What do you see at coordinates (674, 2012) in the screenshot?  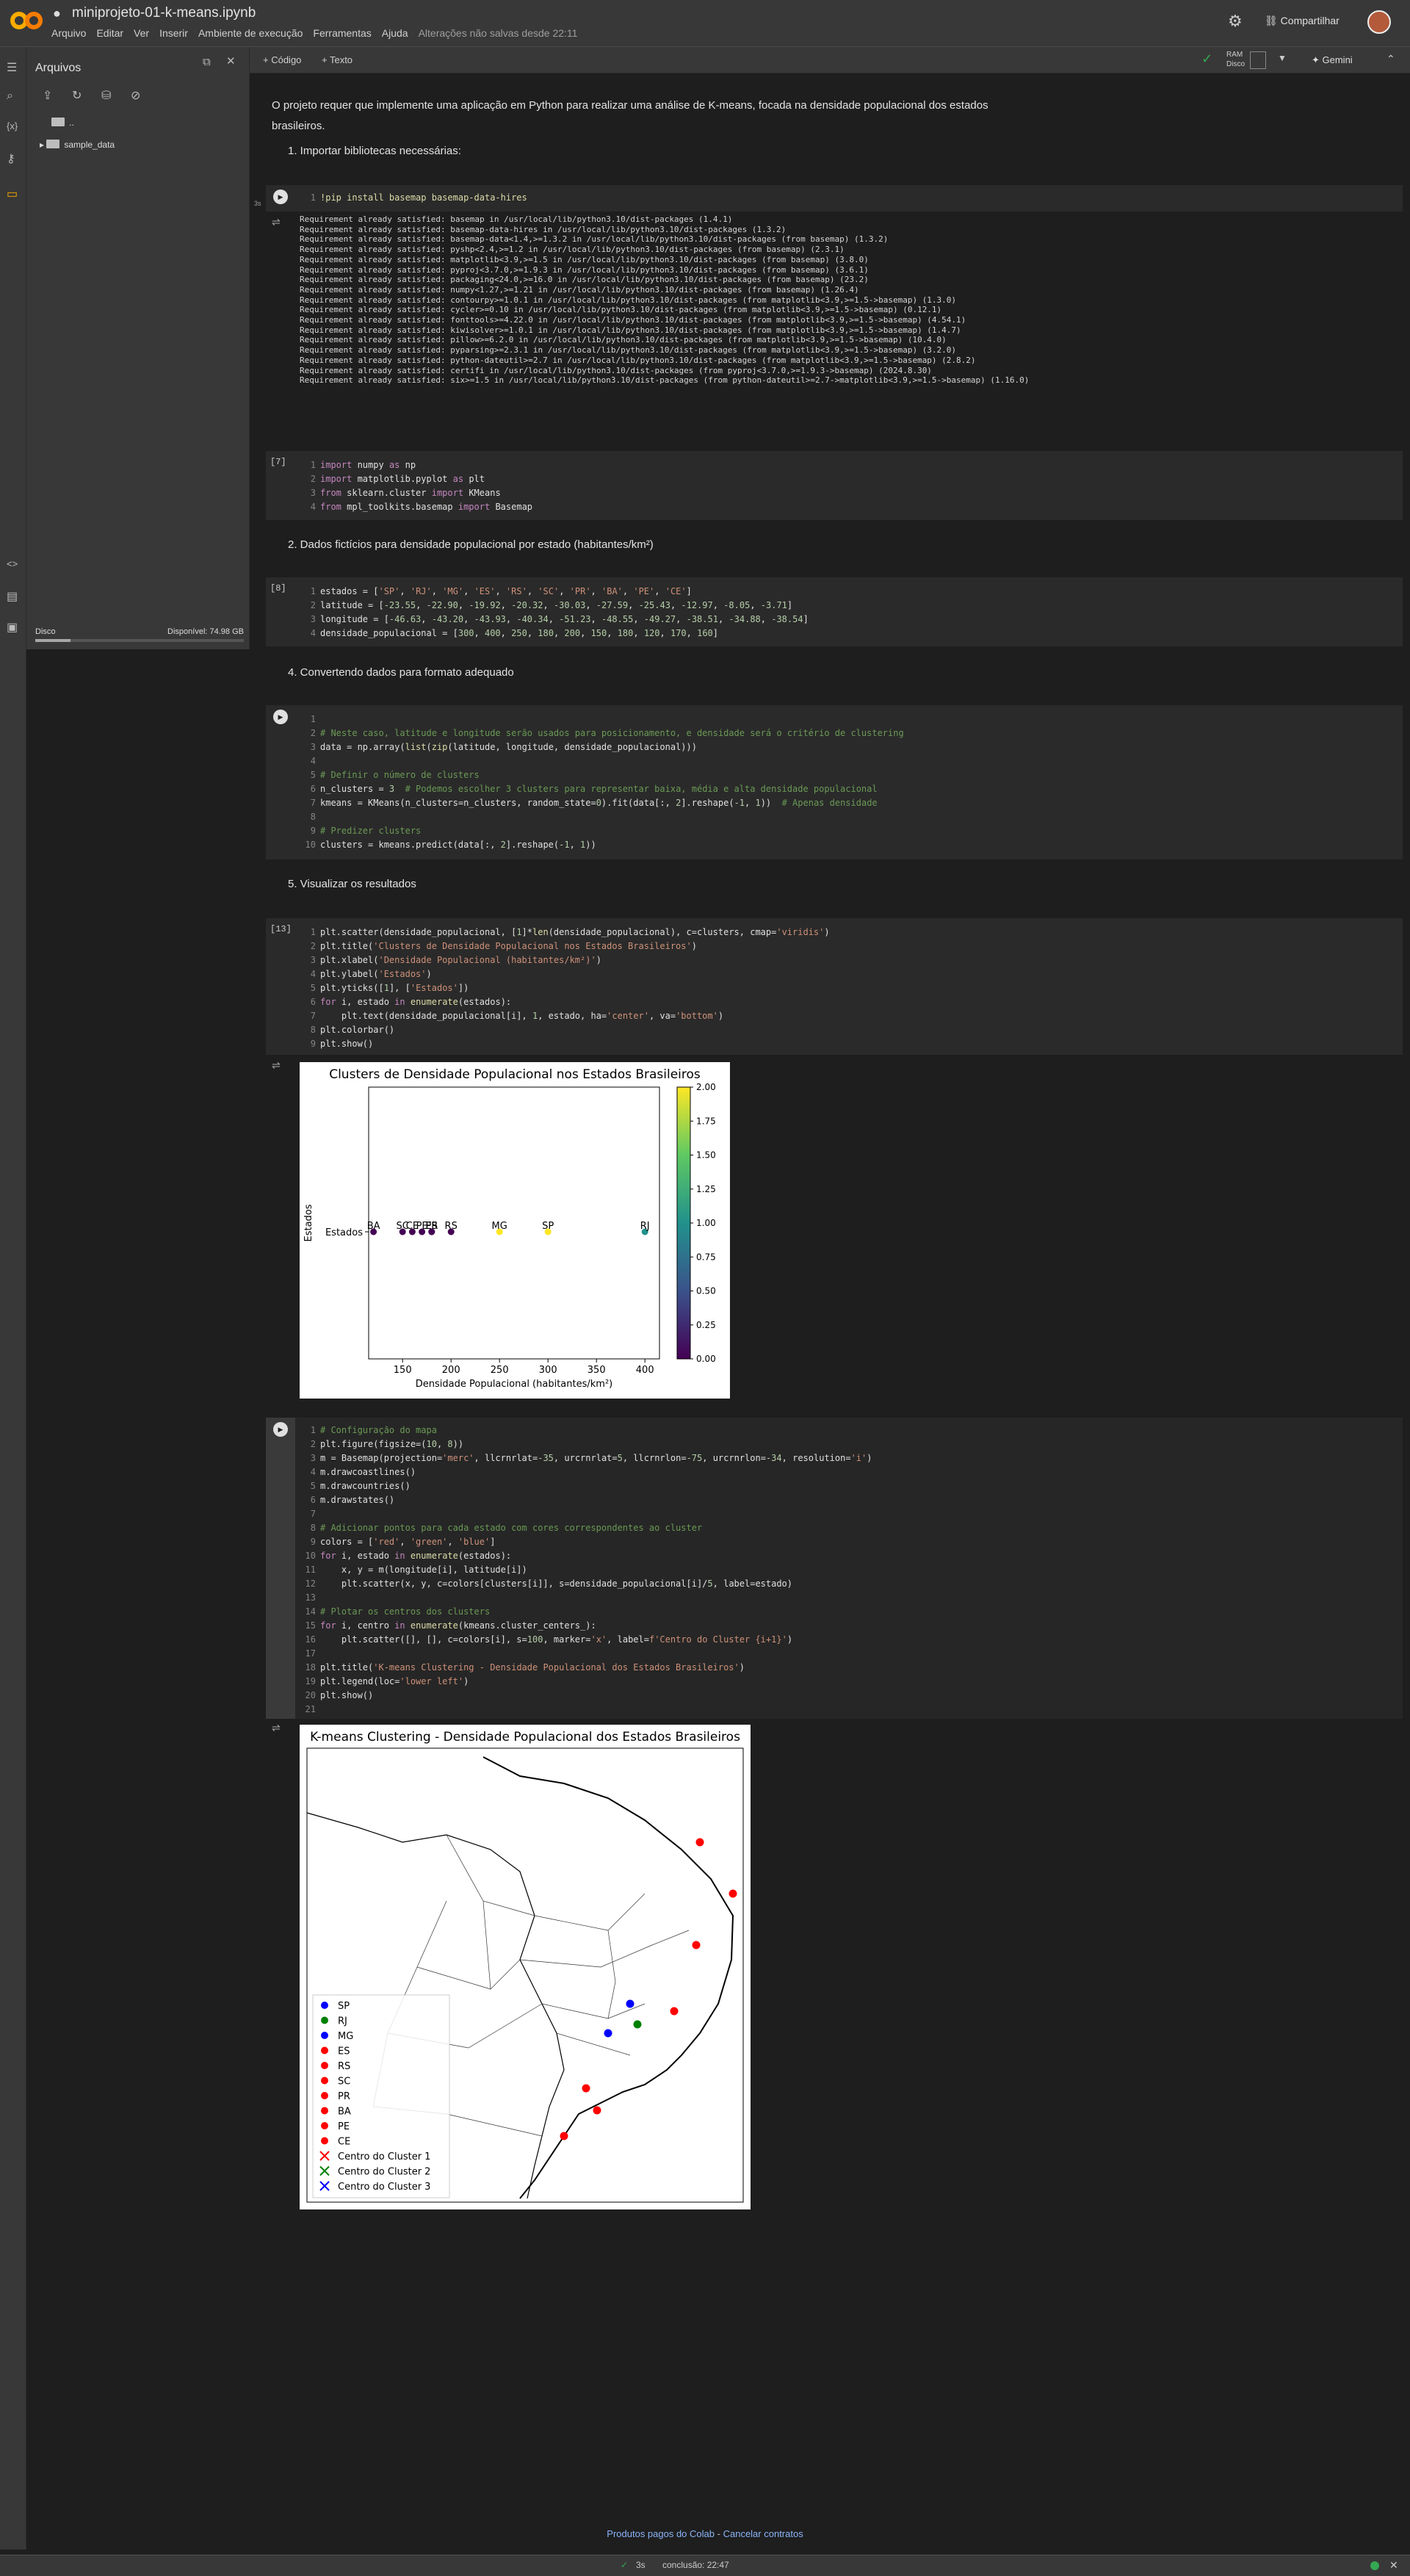 I see `map-point-es` at bounding box center [674, 2012].